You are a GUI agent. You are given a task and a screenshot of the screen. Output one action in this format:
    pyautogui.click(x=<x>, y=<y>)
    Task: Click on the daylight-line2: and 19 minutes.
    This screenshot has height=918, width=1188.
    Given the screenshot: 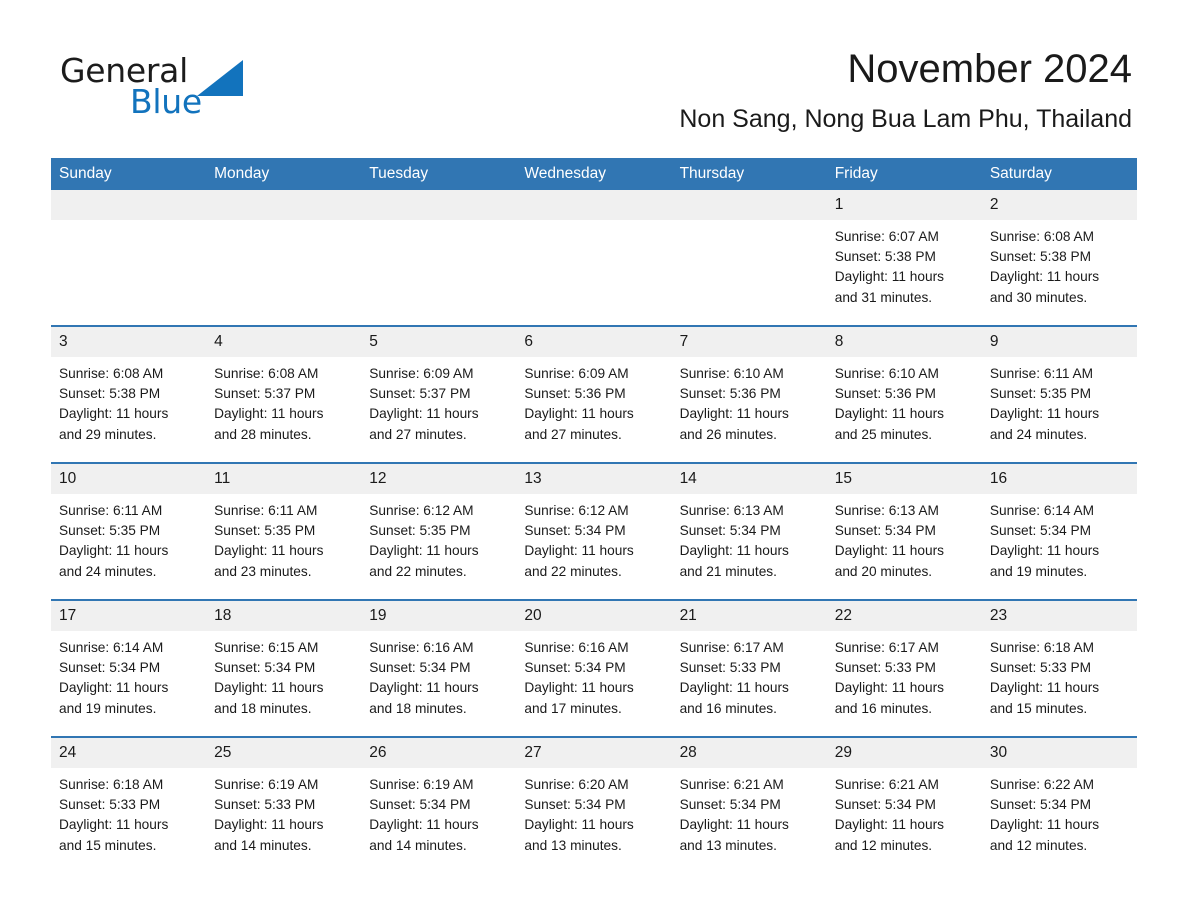 What is the action you would take?
    pyautogui.click(x=1038, y=571)
    